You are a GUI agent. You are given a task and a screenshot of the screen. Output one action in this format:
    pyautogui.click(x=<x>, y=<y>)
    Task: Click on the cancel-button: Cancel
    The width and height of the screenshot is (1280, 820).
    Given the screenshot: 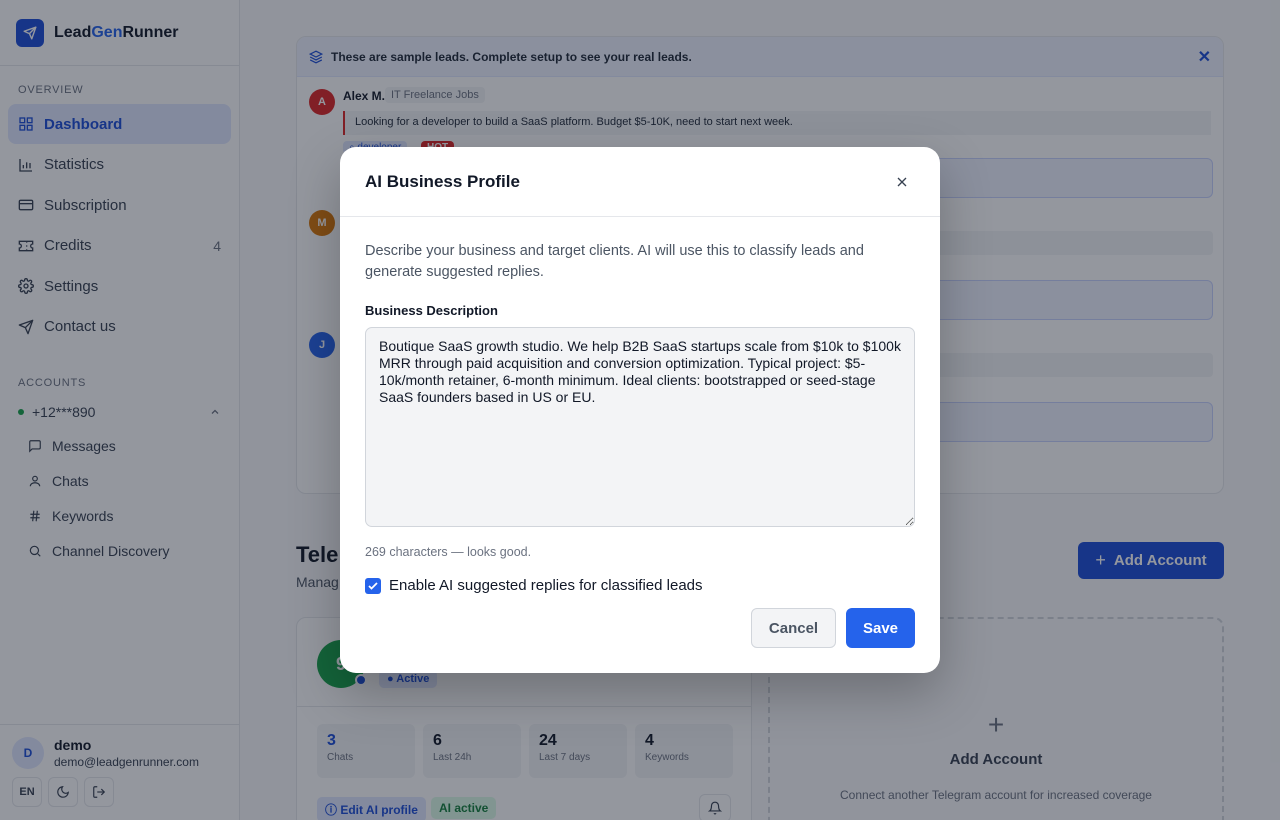 What is the action you would take?
    pyautogui.click(x=793, y=628)
    